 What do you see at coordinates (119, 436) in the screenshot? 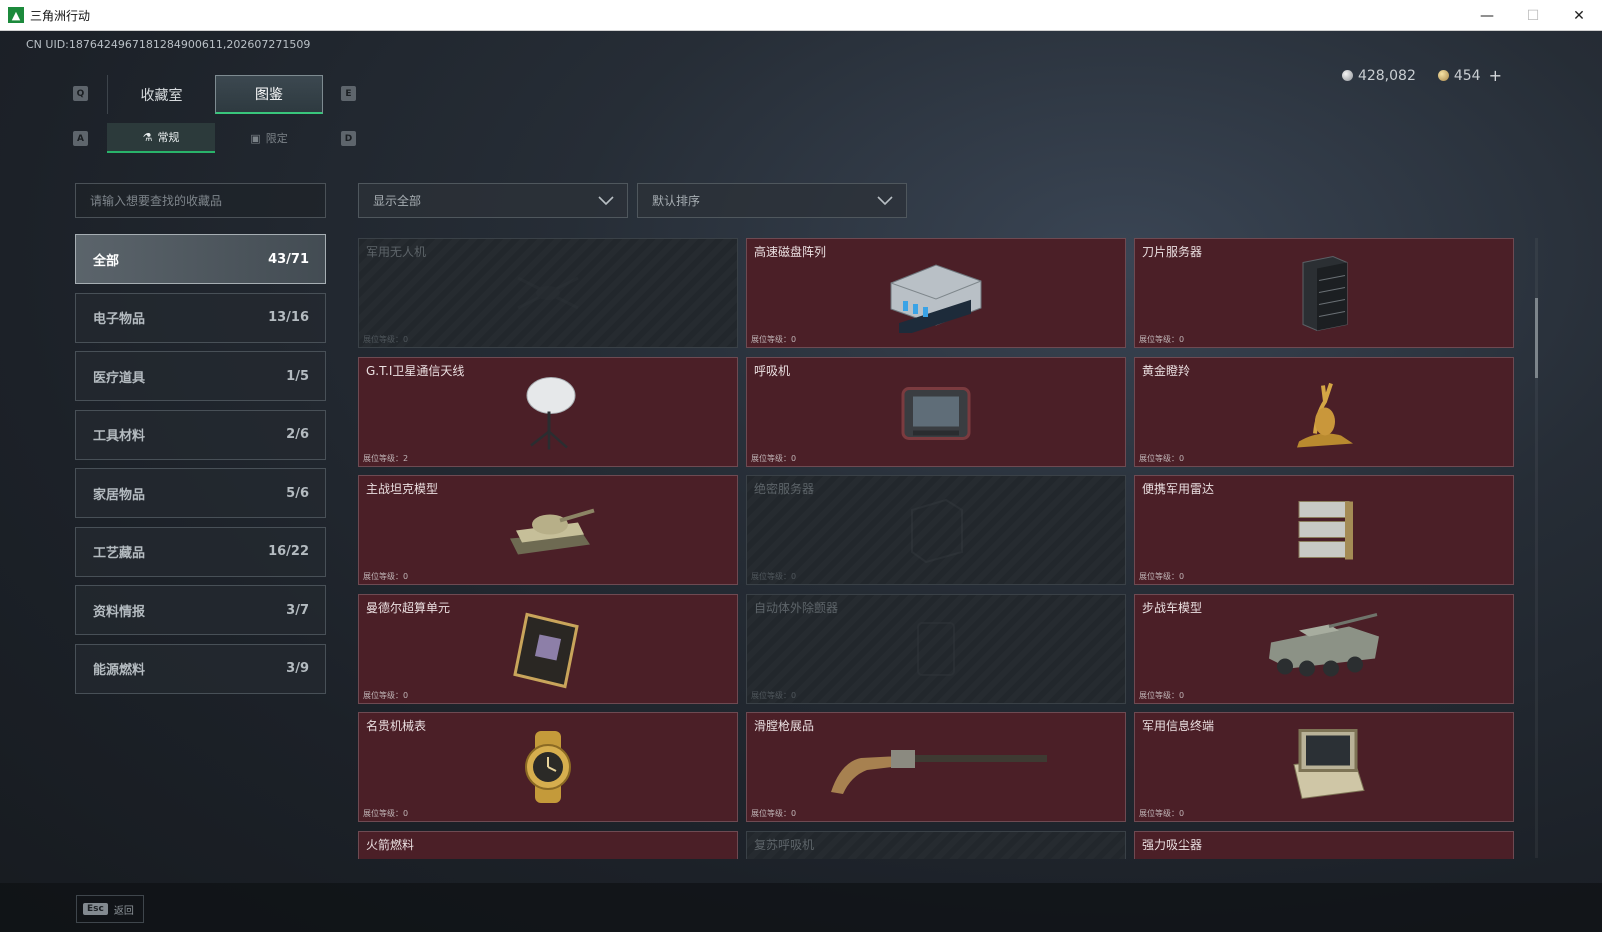
I see `category-label: 工具材料` at bounding box center [119, 436].